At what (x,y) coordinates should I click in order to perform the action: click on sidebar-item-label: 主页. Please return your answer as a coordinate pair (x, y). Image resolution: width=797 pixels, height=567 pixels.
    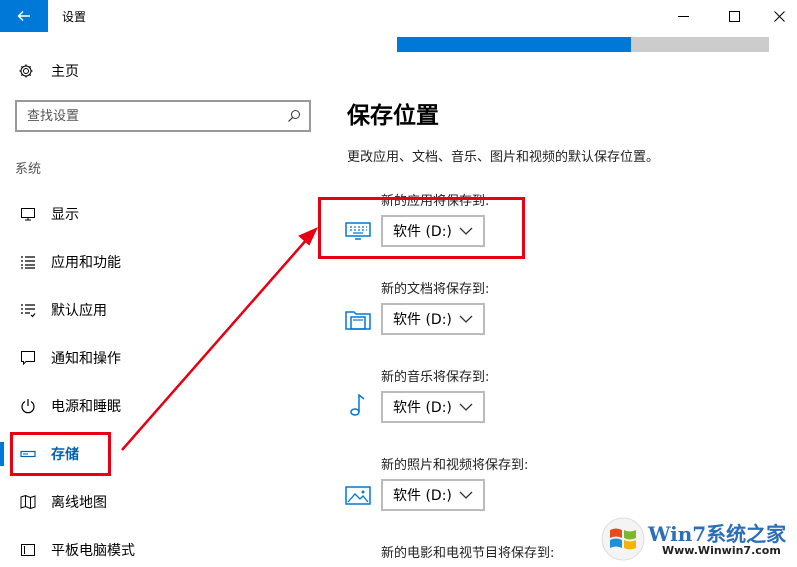
    Looking at the image, I should click on (65, 72).